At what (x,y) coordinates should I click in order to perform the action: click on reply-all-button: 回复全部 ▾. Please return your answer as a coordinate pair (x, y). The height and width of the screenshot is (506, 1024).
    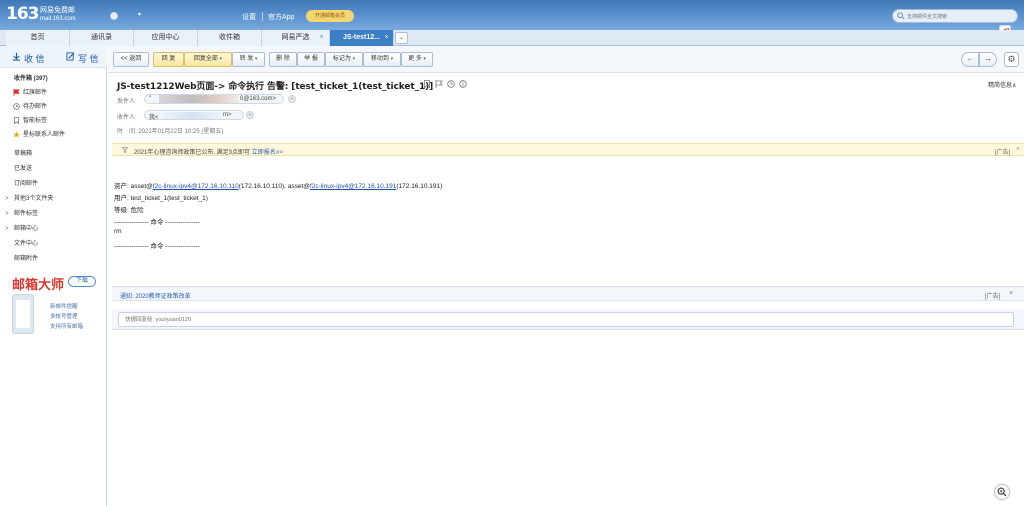
    Looking at the image, I should click on (208, 59).